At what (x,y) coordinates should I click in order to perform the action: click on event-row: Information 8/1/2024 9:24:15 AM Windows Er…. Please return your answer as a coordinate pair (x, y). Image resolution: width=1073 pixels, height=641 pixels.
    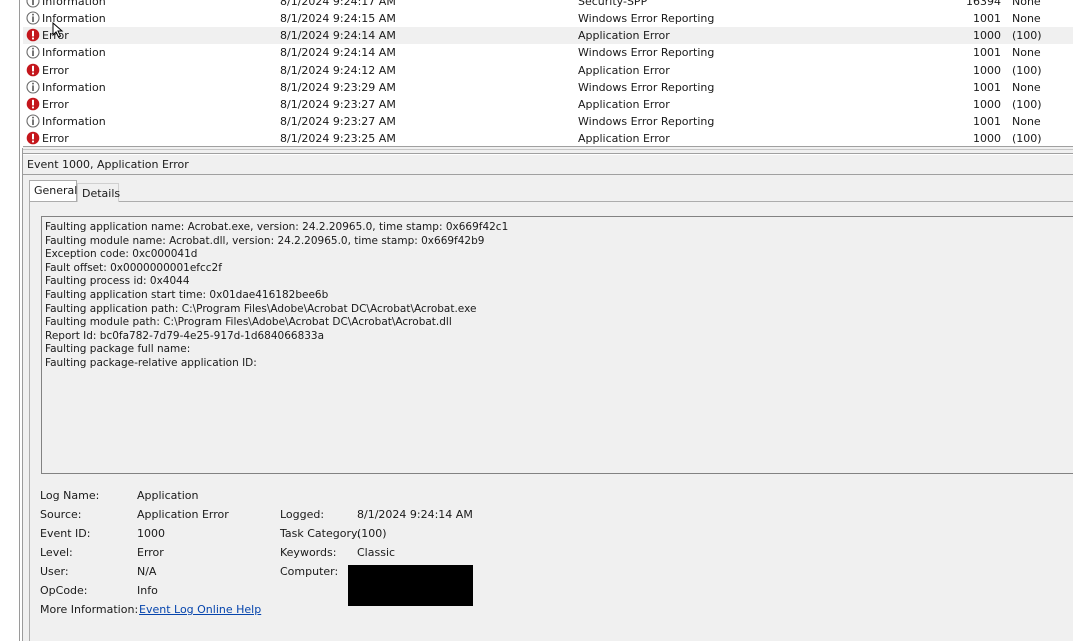
    Looking at the image, I should click on (548, 18).